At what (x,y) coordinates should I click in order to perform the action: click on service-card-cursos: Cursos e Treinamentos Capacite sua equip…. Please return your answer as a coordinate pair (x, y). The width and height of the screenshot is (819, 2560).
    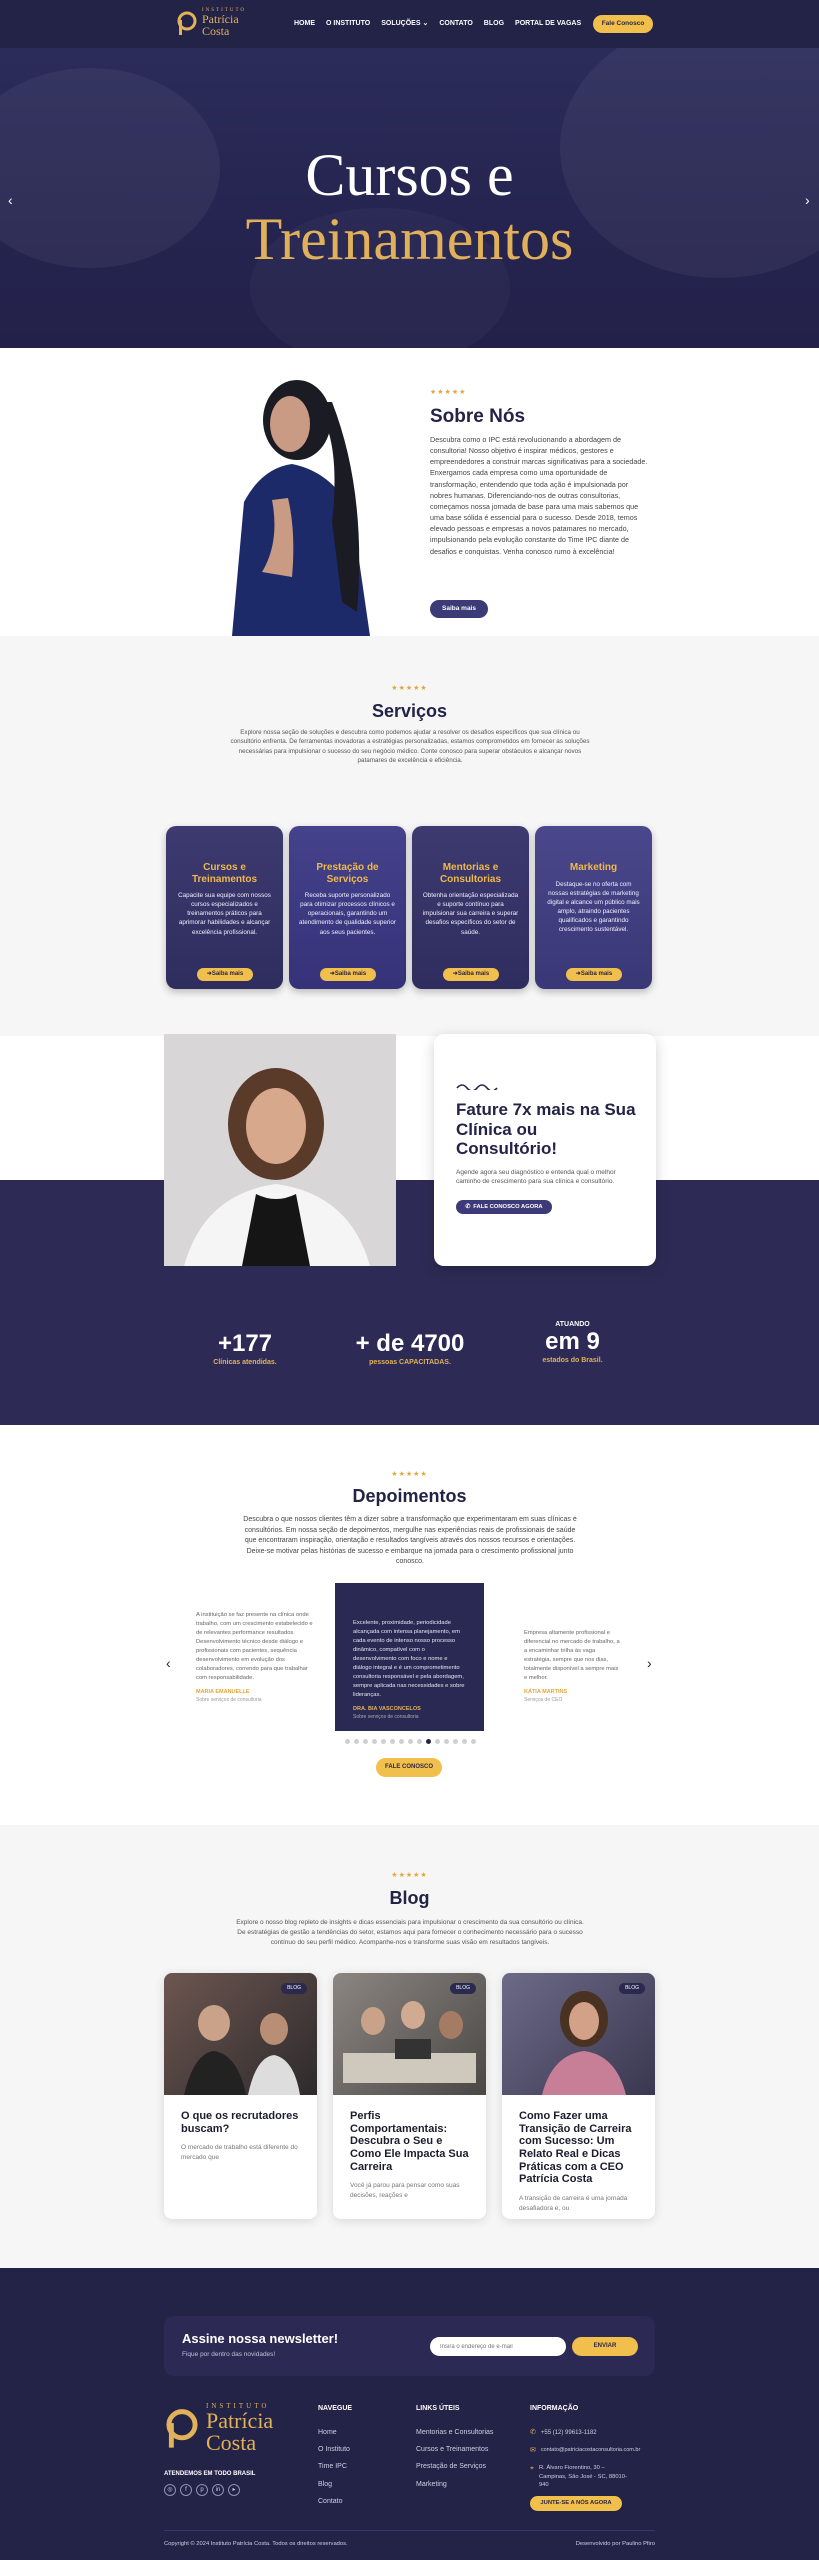
    Looking at the image, I should click on (224, 907).